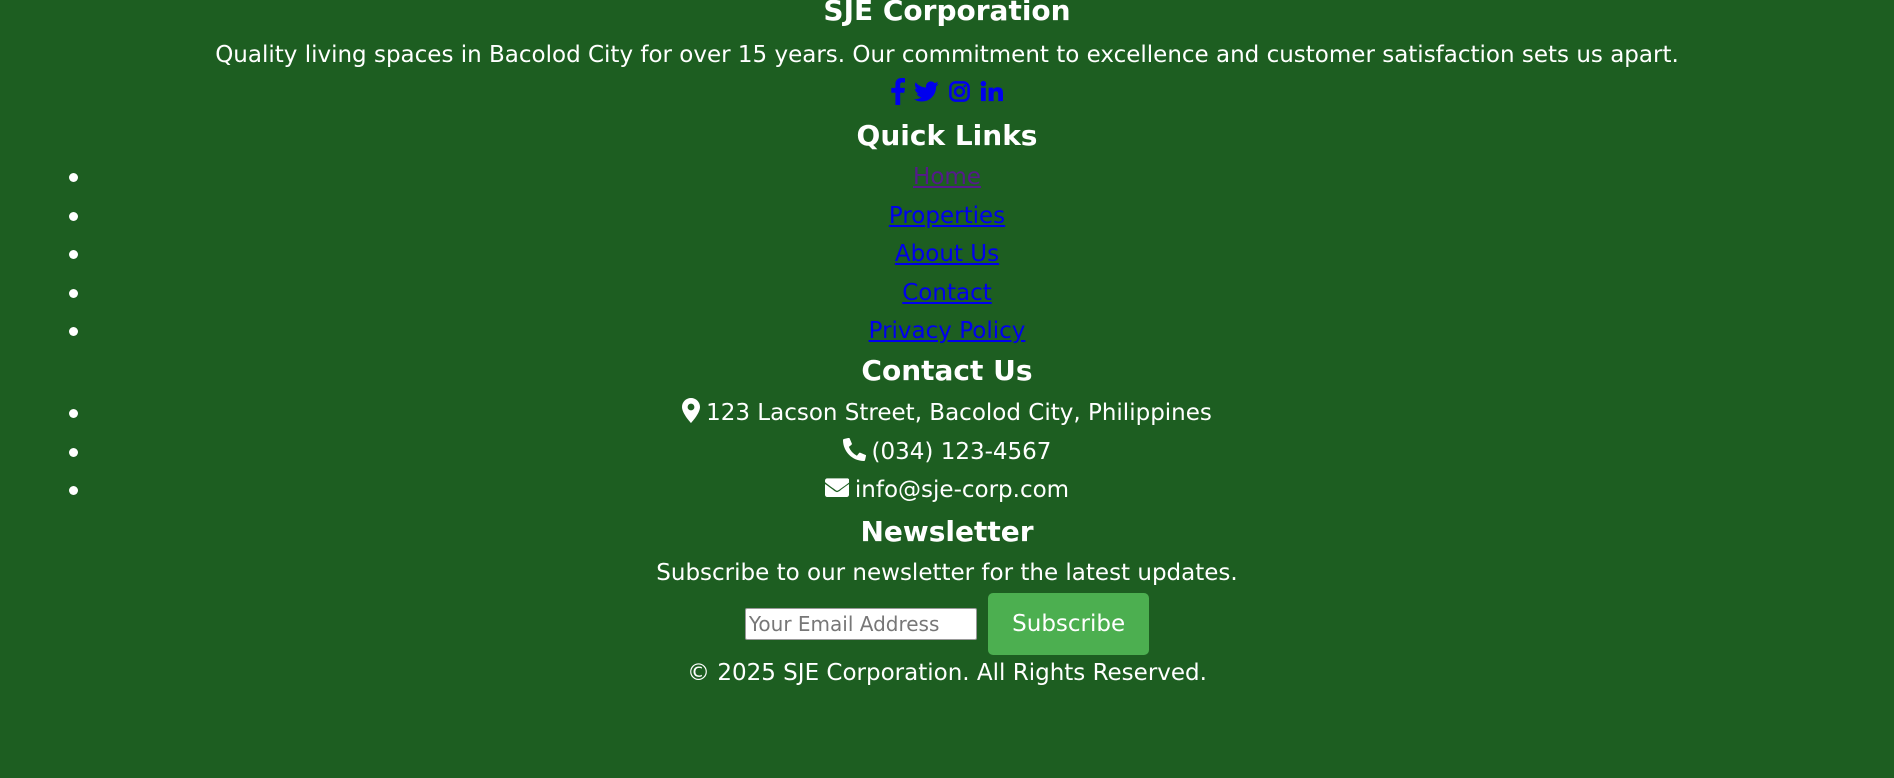 The image size is (1894, 778). I want to click on linkedin-icon, so click(992, 91).